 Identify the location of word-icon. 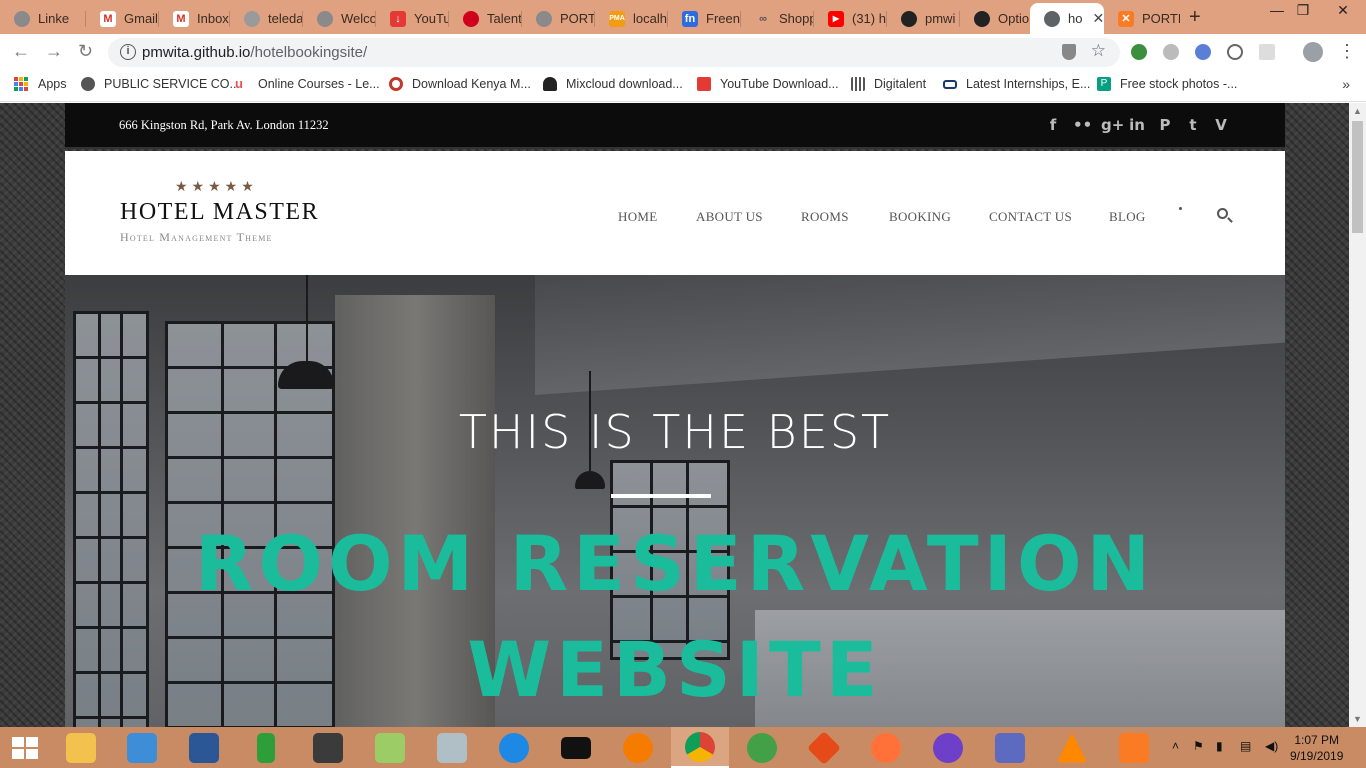
(204, 747).